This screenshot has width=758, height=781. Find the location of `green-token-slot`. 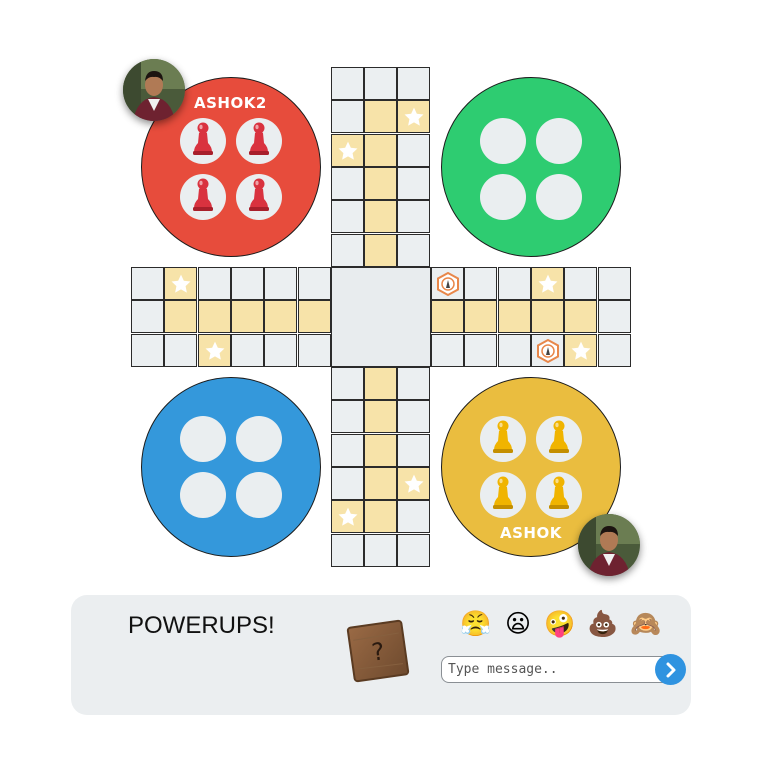

green-token-slot is located at coordinates (559, 197).